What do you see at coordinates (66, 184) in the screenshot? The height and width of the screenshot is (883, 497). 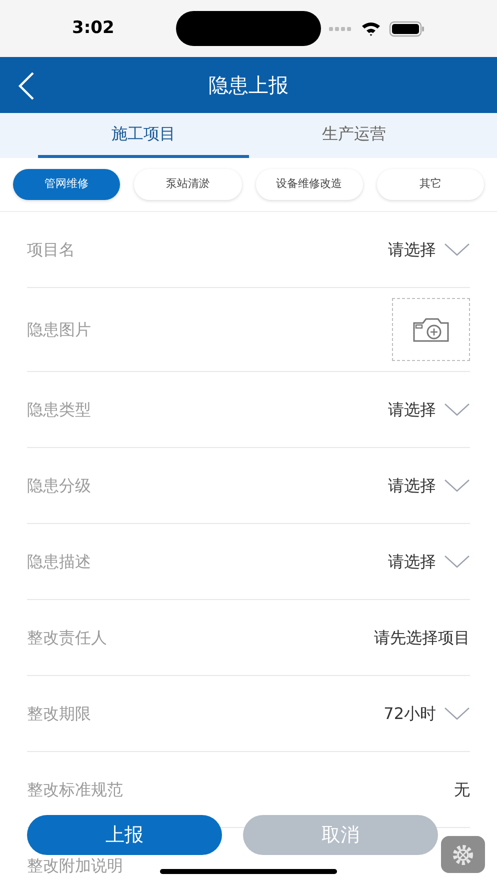 I see `filter-chip: 管网维修` at bounding box center [66, 184].